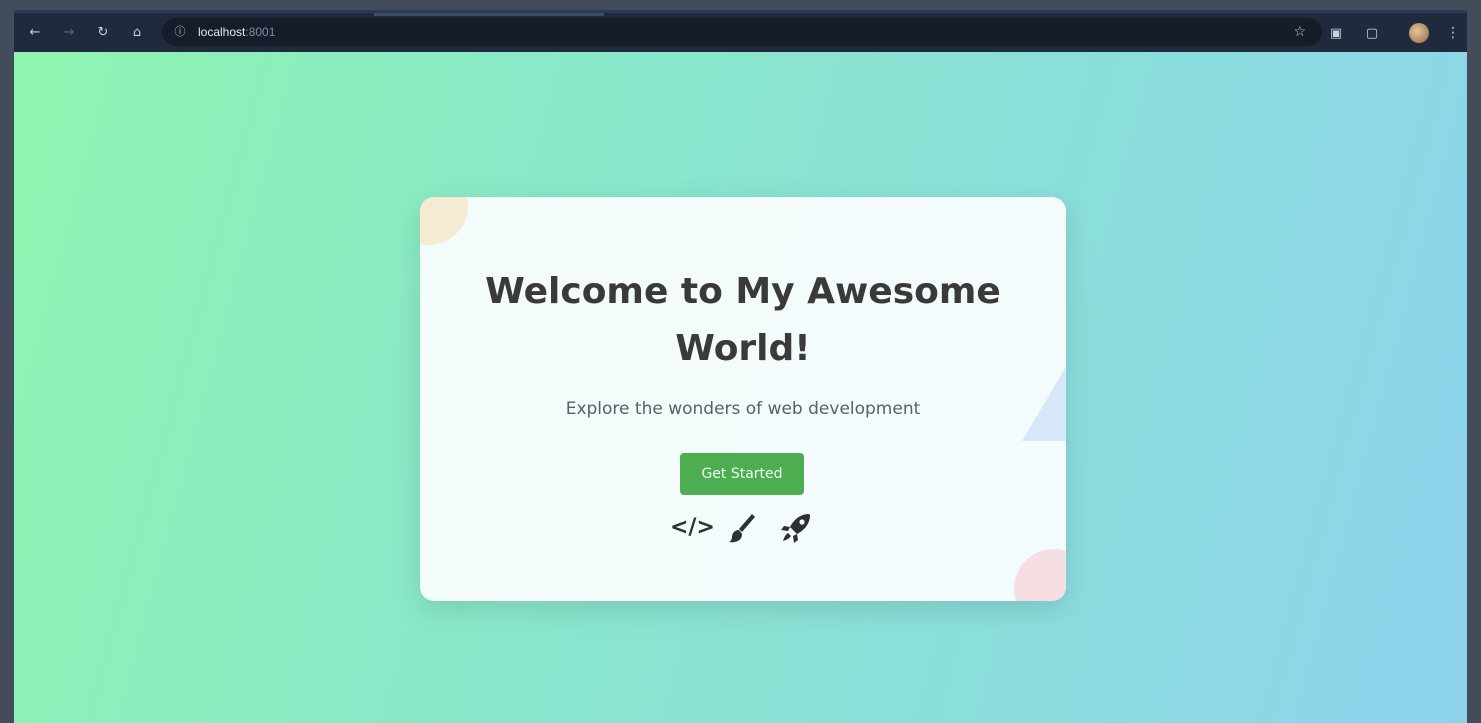  I want to click on url-port: :8001, so click(260, 32).